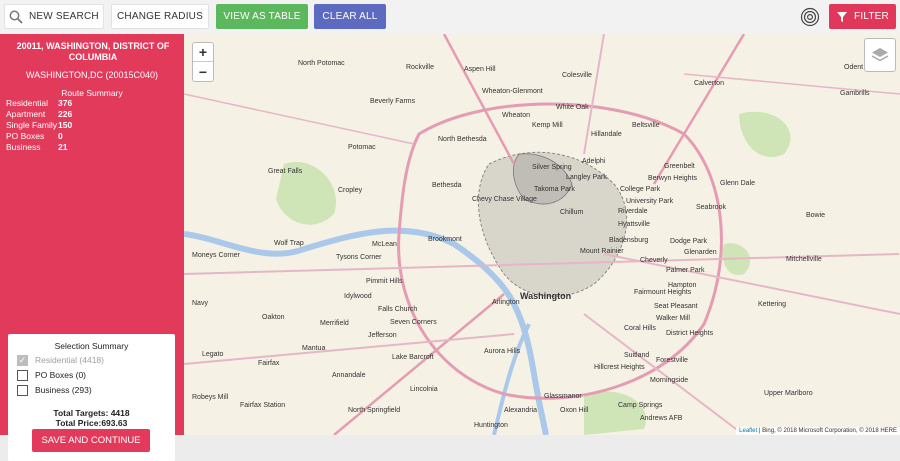 The height and width of the screenshot is (461, 900). Describe the element at coordinates (572, 107) in the screenshot. I see `place-label: White Oak` at that location.